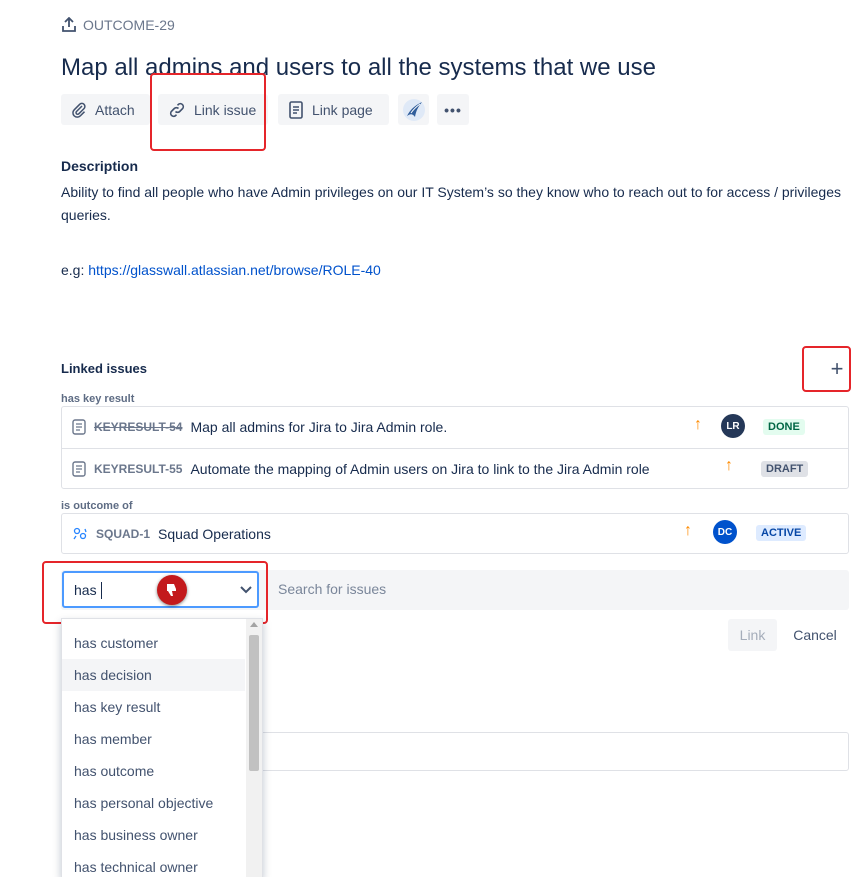 The image size is (856, 877). Describe the element at coordinates (123, 534) in the screenshot. I see `issue-key: SQUAD-1` at that location.